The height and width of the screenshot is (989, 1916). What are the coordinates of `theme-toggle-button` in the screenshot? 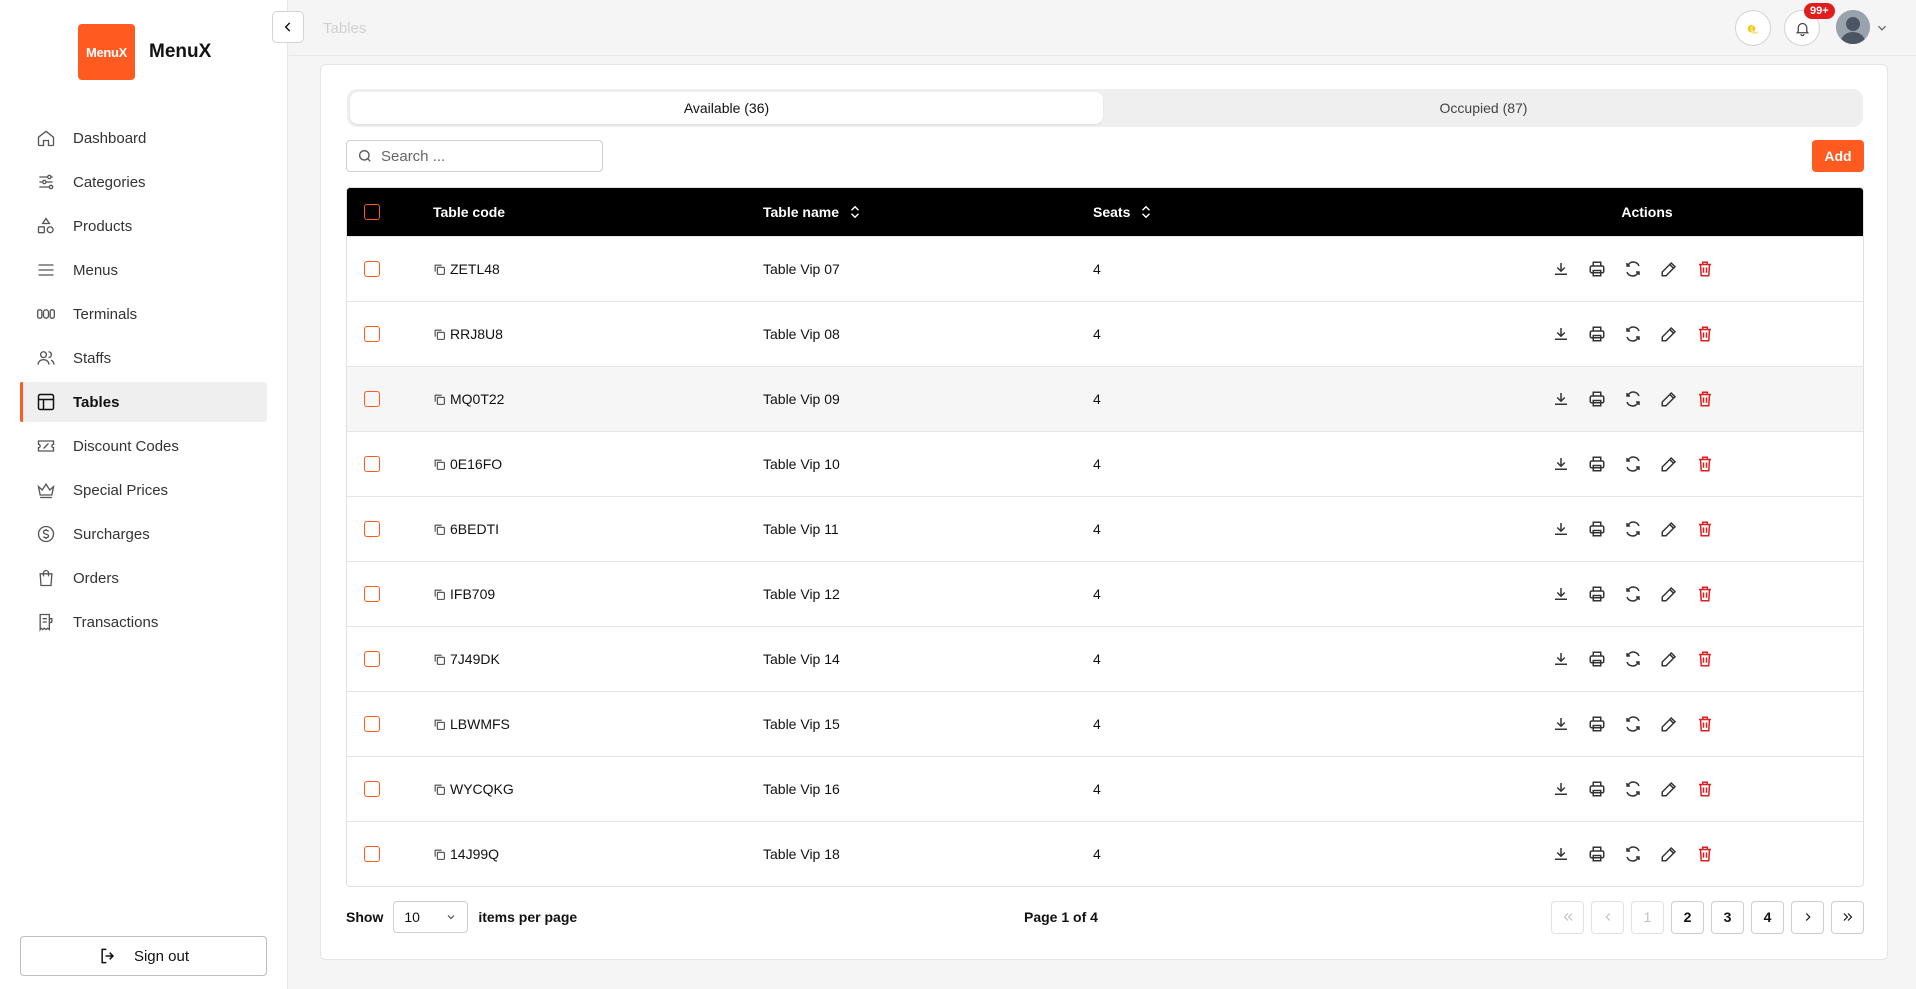 It's located at (1753, 28).